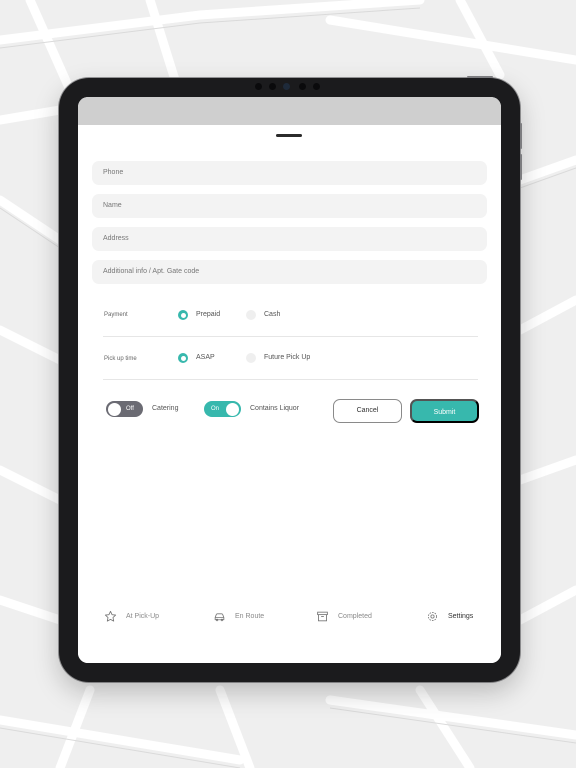 This screenshot has width=576, height=768. Describe the element at coordinates (124, 409) in the screenshot. I see `catering-toggle: Off` at that location.